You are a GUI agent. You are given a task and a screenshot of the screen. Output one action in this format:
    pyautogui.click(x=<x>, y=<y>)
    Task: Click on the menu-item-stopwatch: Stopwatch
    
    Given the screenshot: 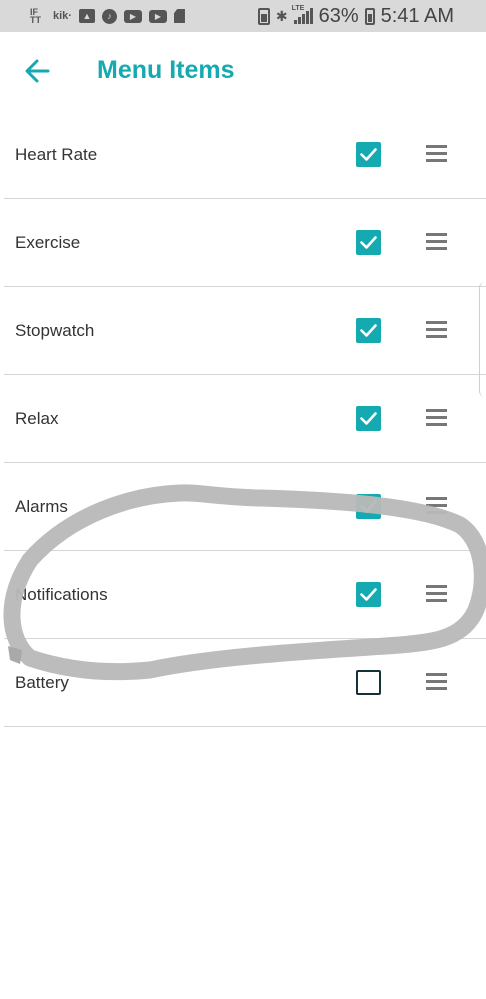 What is the action you would take?
    pyautogui.click(x=245, y=331)
    